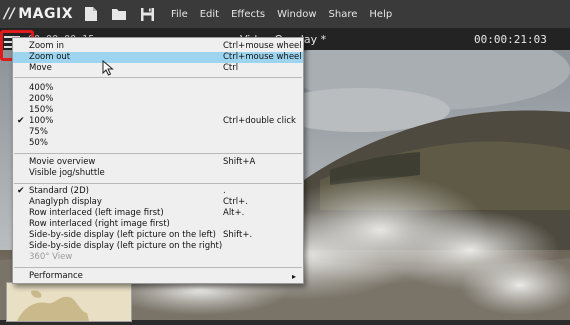 This screenshot has width=570, height=325. I want to click on menu-file: File, so click(179, 14).